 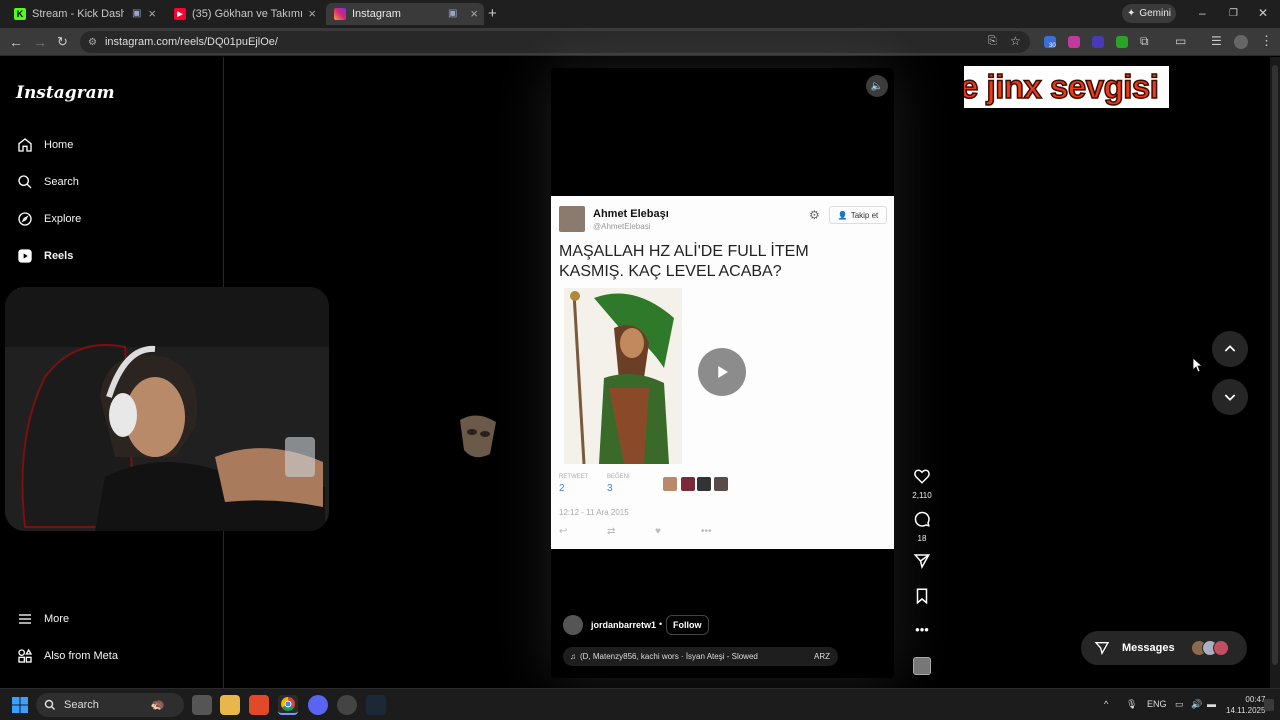 What do you see at coordinates (137, 13) in the screenshot?
I see `media-icon: ▣` at bounding box center [137, 13].